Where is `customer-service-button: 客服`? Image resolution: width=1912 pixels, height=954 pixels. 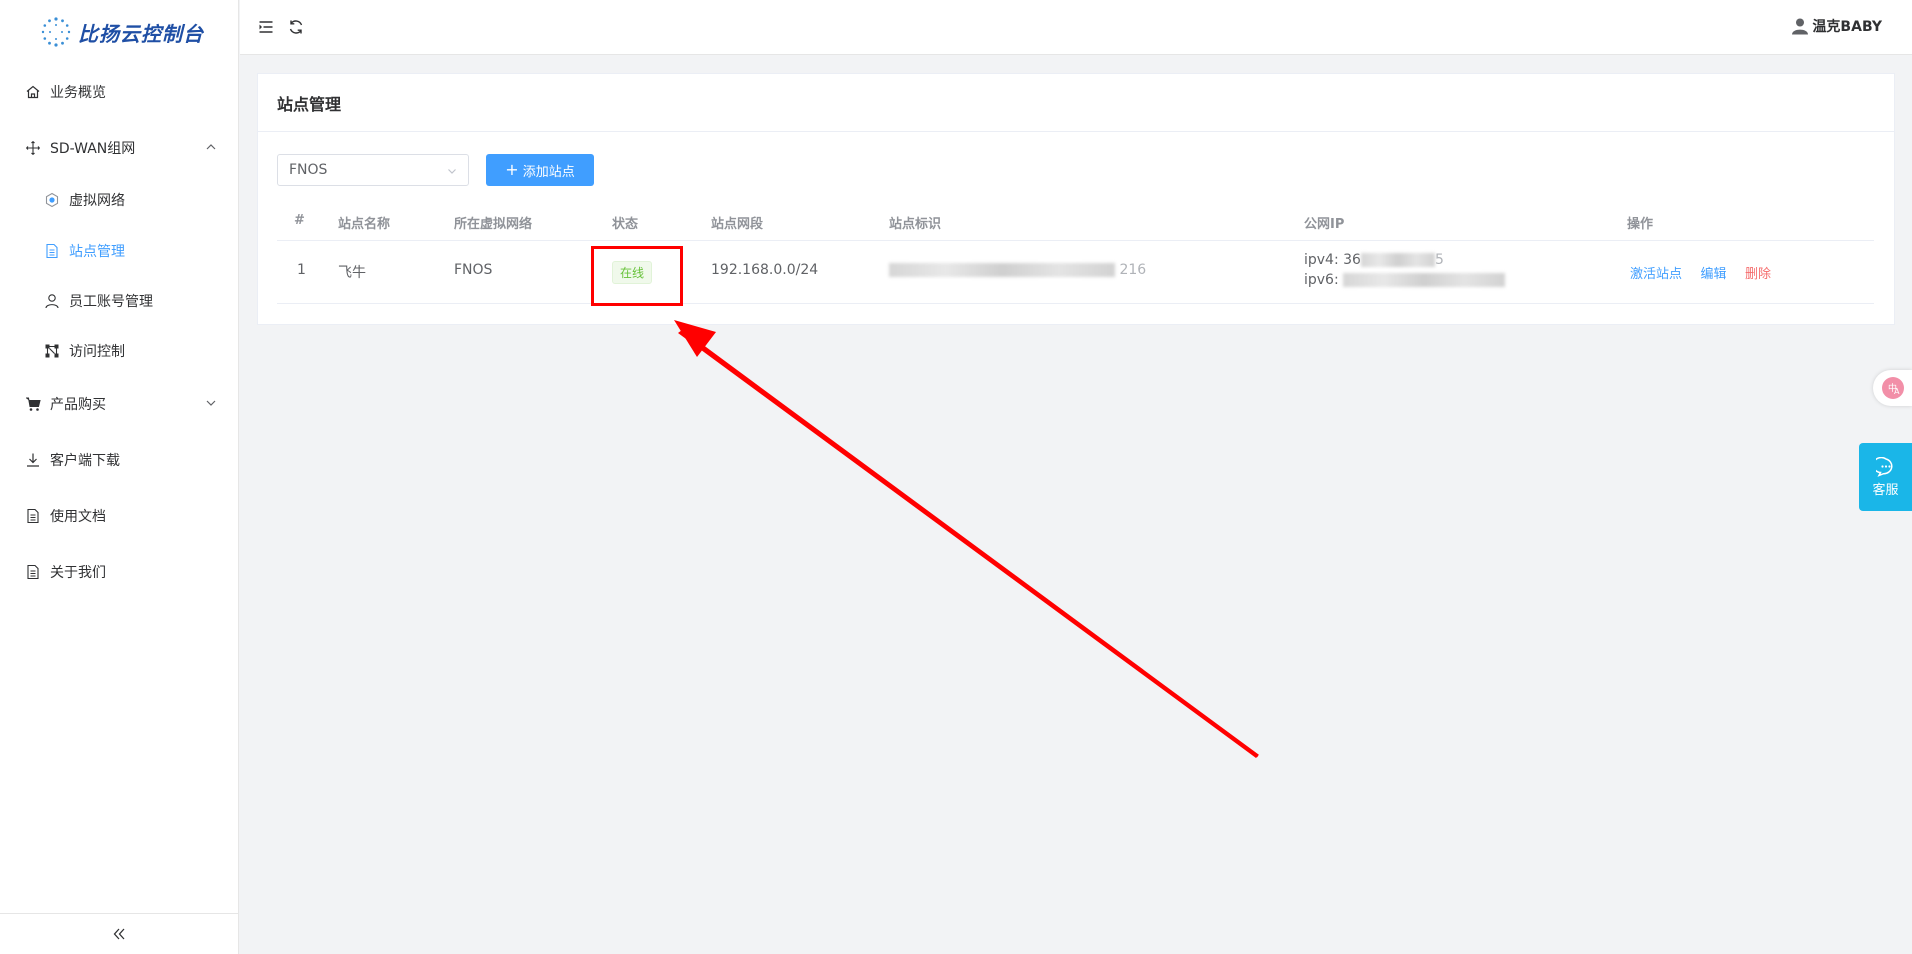
customer-service-button: 客服 is located at coordinates (1885, 477).